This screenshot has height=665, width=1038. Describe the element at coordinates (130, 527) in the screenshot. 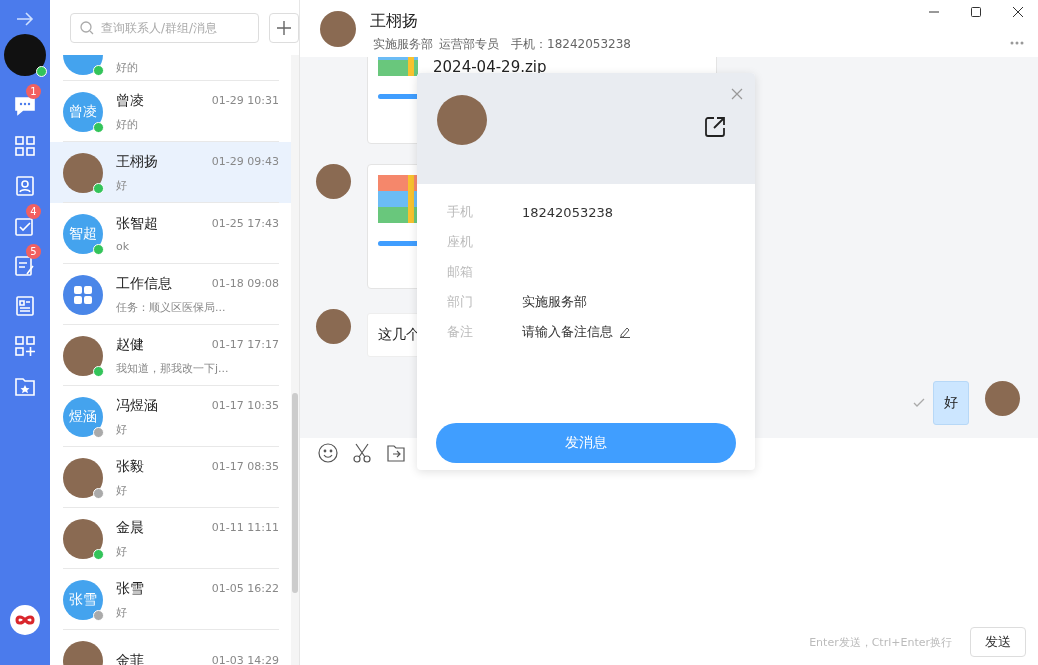

I see `contact-name: 金晨` at that location.